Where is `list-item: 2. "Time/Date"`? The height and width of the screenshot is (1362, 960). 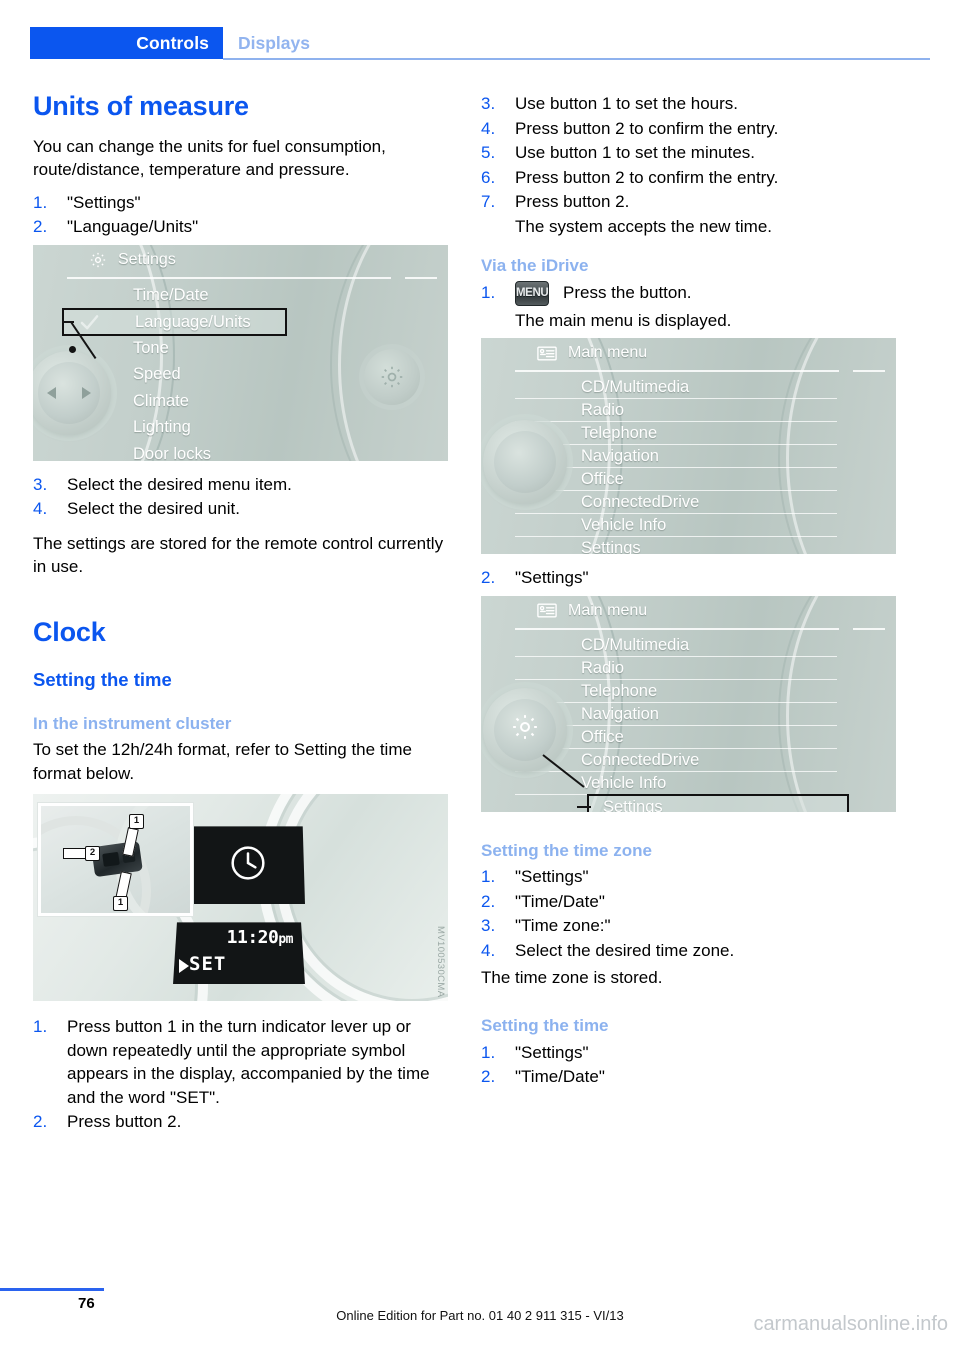
list-item: 2. "Time/Date" is located at coordinates (688, 902).